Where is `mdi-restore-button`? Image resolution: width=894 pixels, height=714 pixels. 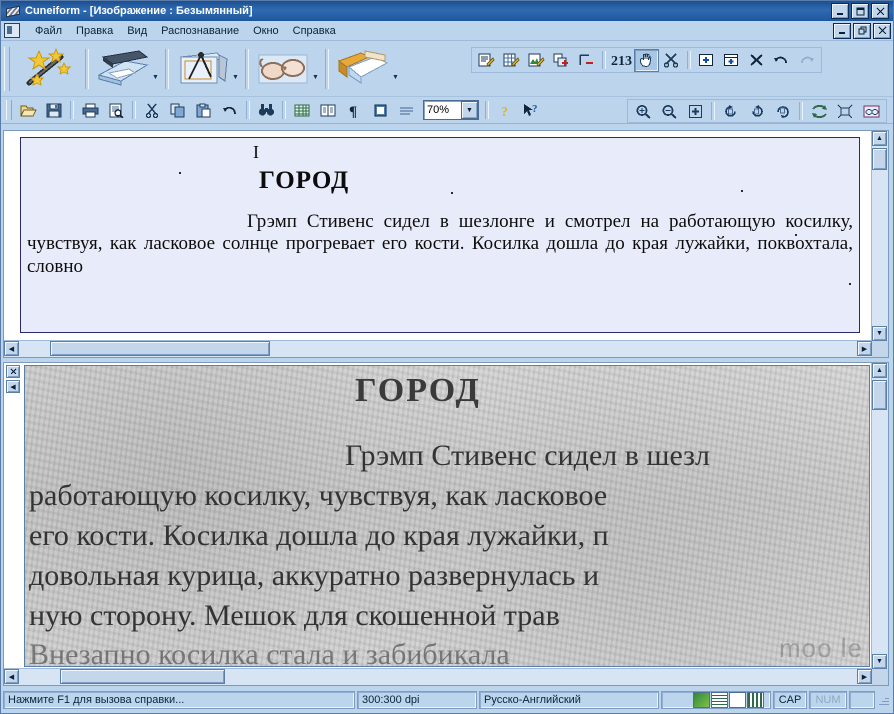 mdi-restore-button is located at coordinates (862, 30).